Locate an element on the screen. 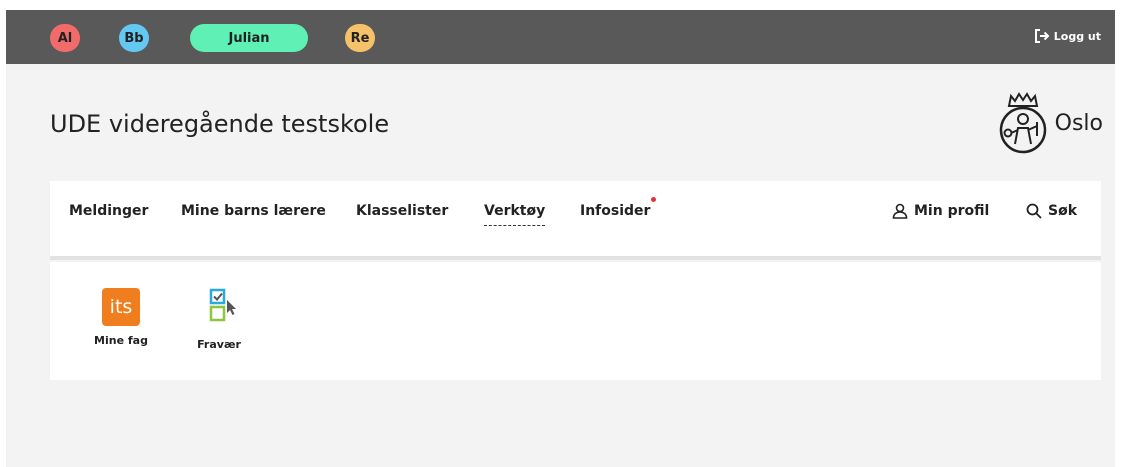  nav-item-label: Infosider is located at coordinates (615, 211).